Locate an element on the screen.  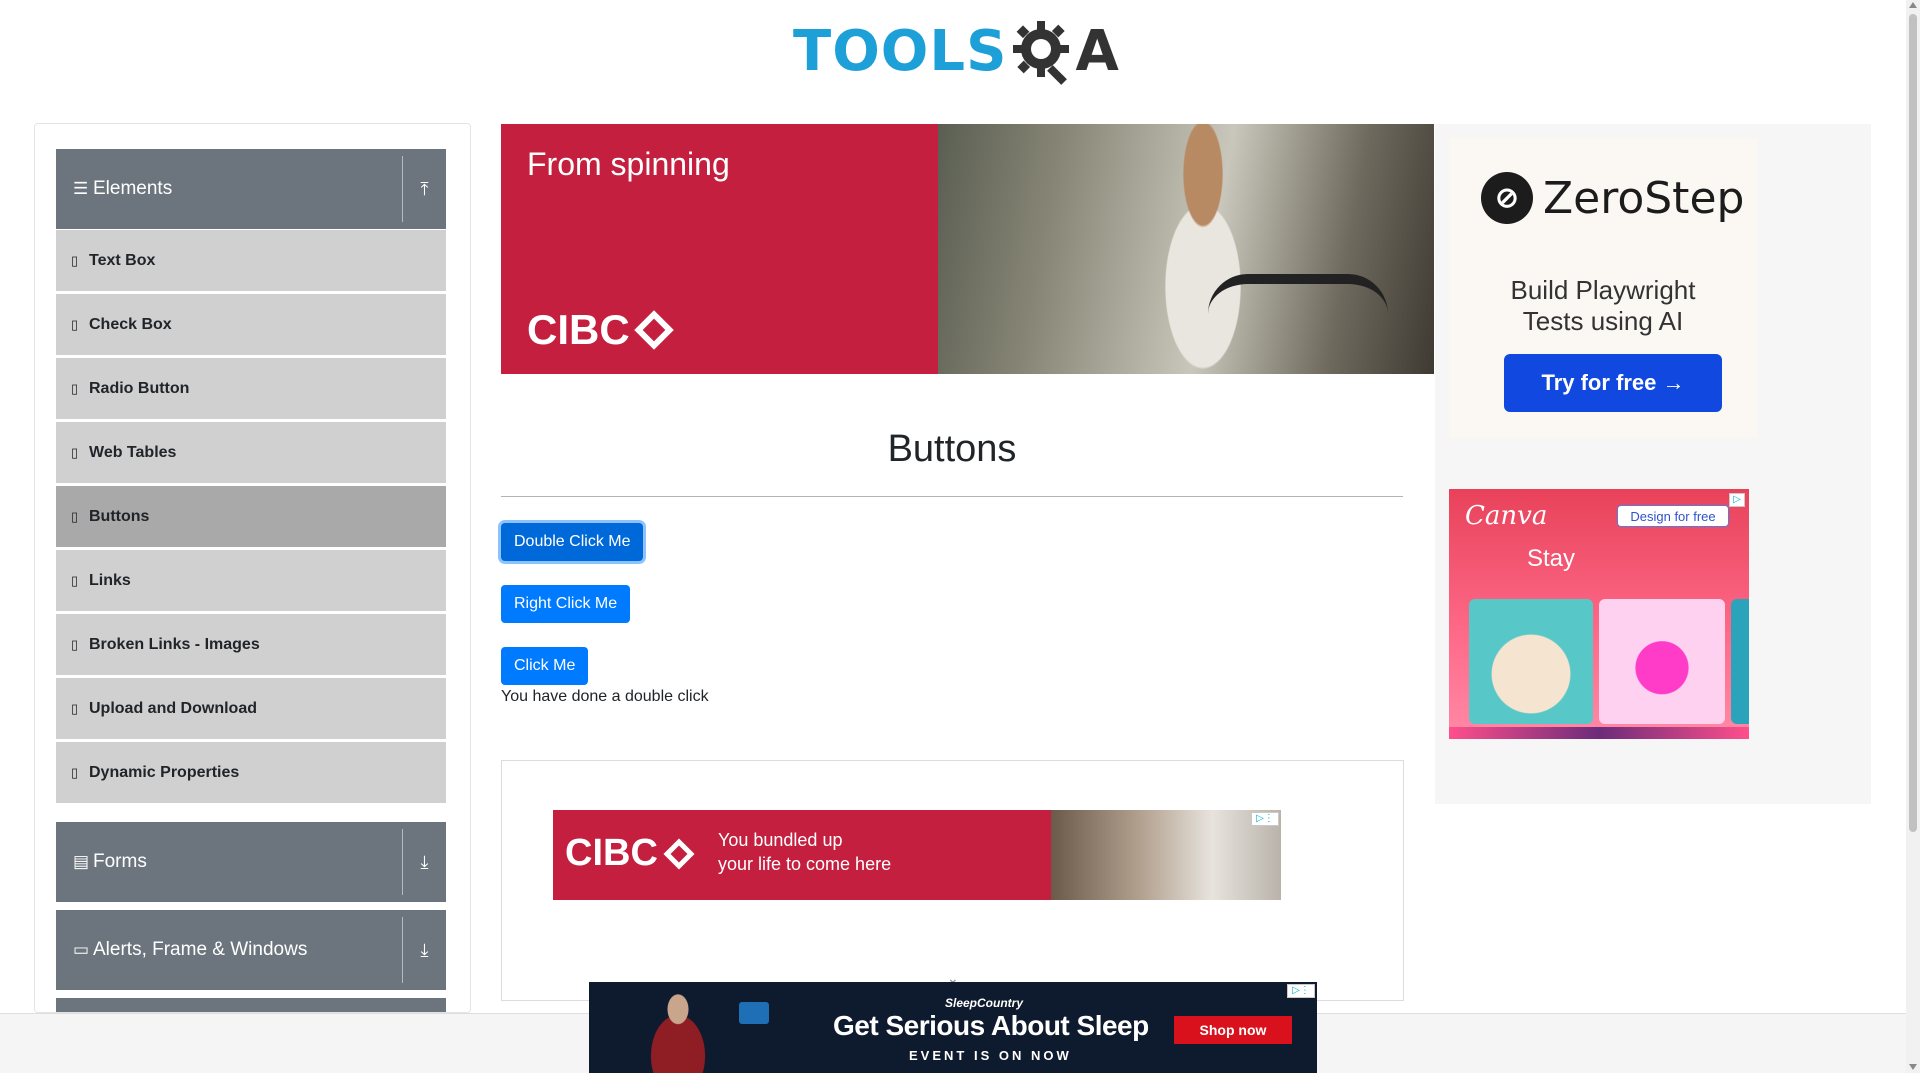
bike-handlebar is located at coordinates (1298, 324).